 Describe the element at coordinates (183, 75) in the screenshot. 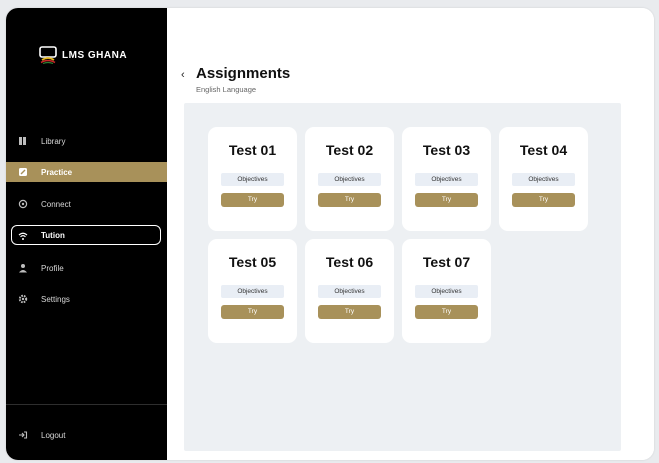

I see `back-arrow-icon: ‹` at that location.